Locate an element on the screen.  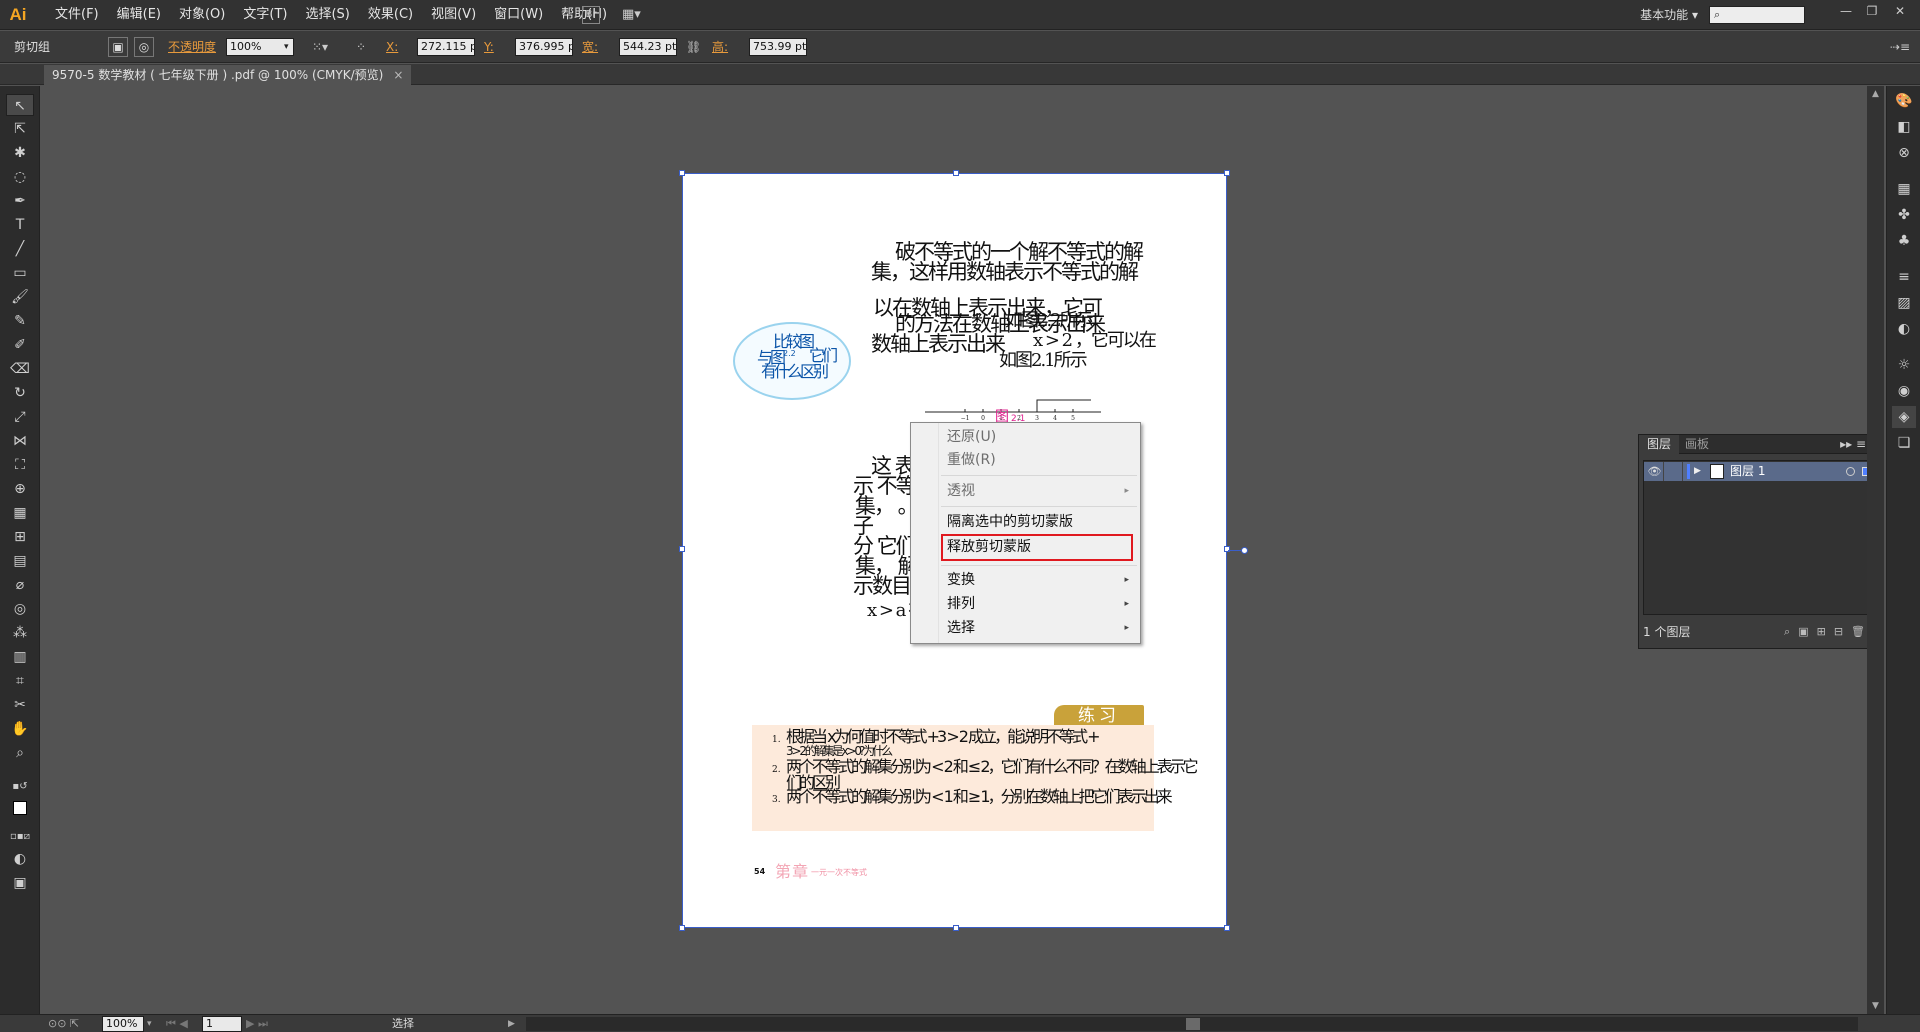
menu-item-arrange: 排列 ▸ is located at coordinates (1039, 604).